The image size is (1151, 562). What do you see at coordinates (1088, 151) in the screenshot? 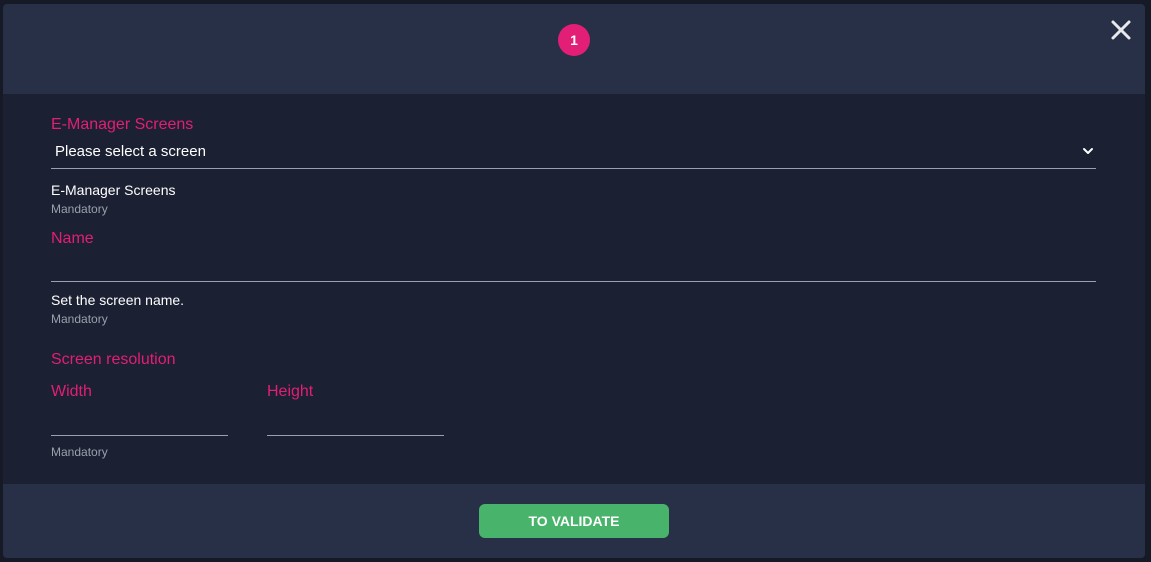
I see `chevron-down-icon` at bounding box center [1088, 151].